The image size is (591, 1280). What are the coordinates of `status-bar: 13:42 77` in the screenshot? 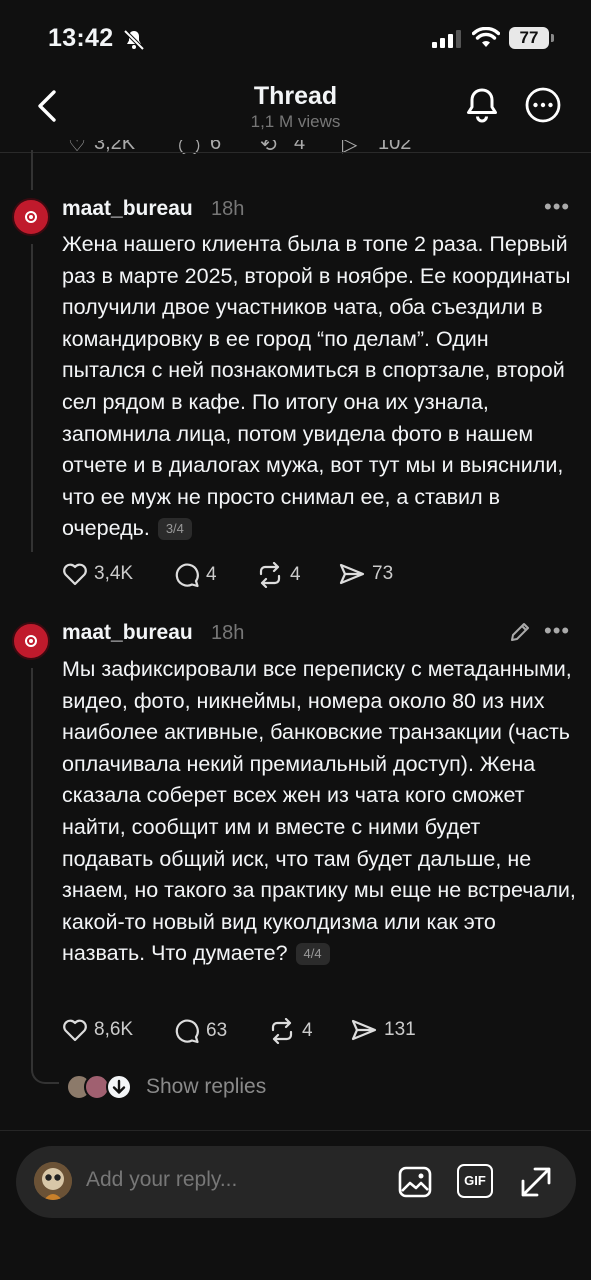 It's located at (295, 38).